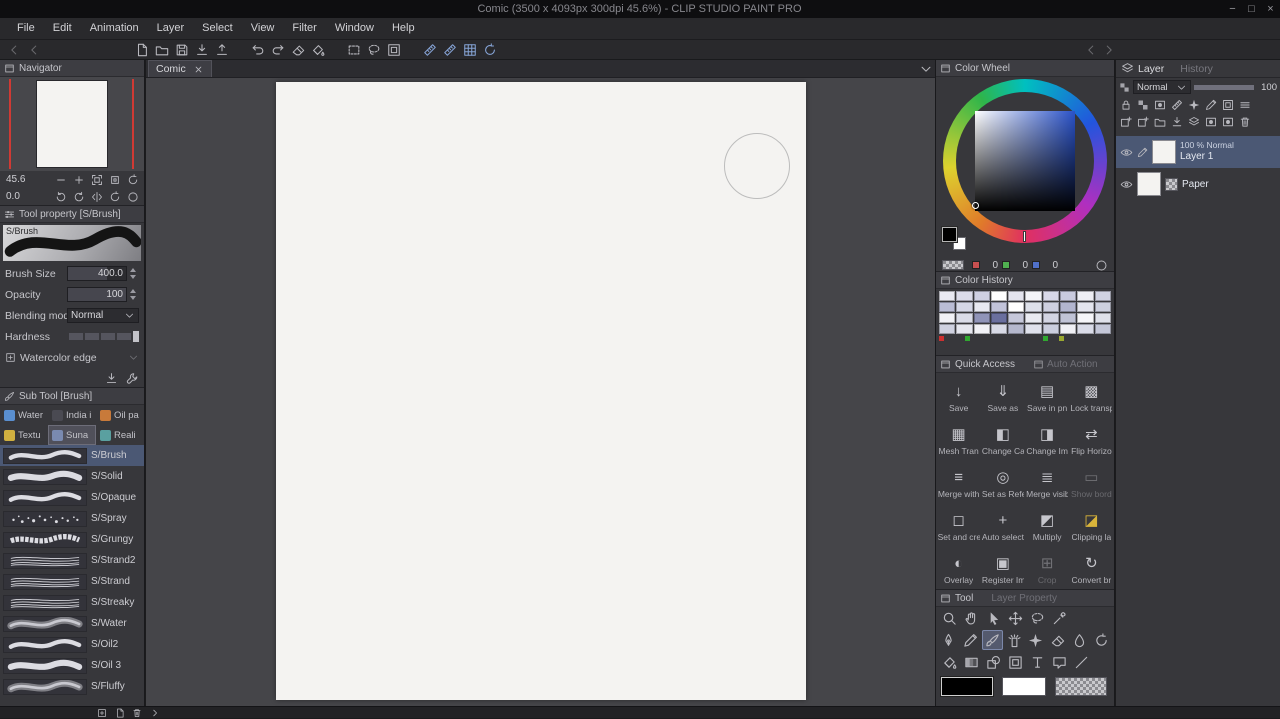 The width and height of the screenshot is (1280, 719). What do you see at coordinates (1224, 87) in the screenshot?
I see `layer-opacity-slider` at bounding box center [1224, 87].